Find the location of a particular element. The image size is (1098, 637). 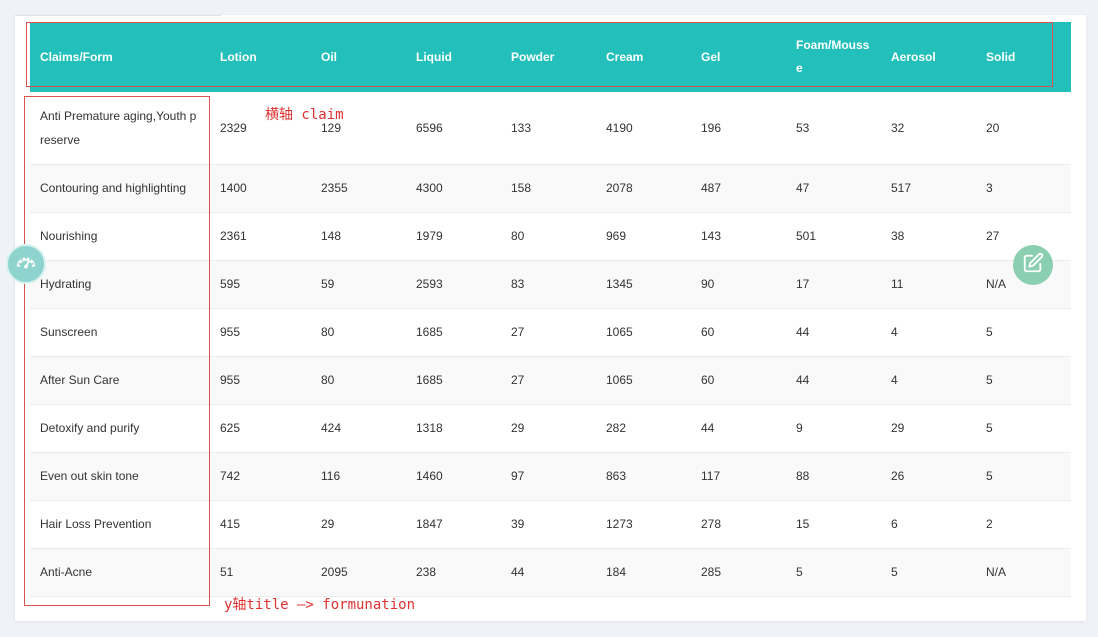

cell-oil: 148 is located at coordinates (331, 236).